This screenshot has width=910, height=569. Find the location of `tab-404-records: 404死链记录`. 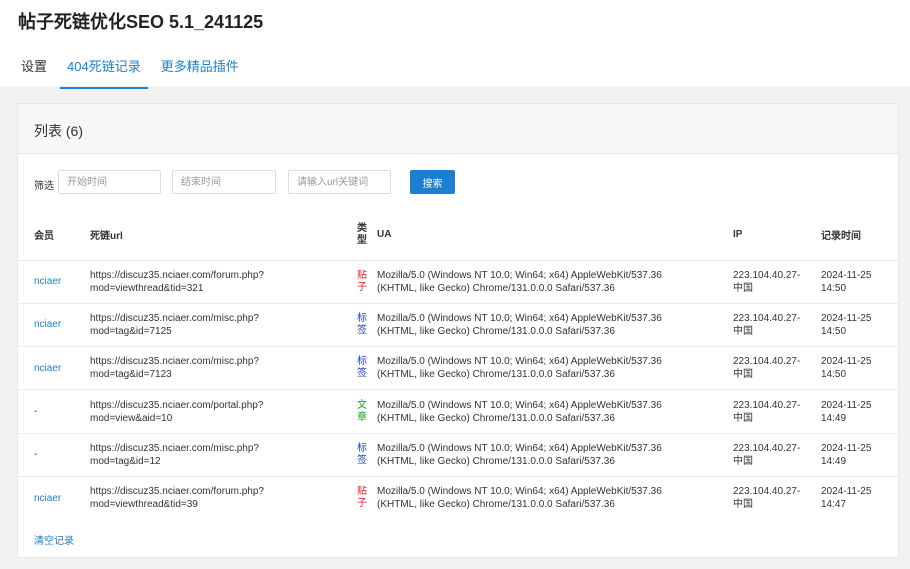

tab-404-records: 404死链记录 is located at coordinates (104, 71).